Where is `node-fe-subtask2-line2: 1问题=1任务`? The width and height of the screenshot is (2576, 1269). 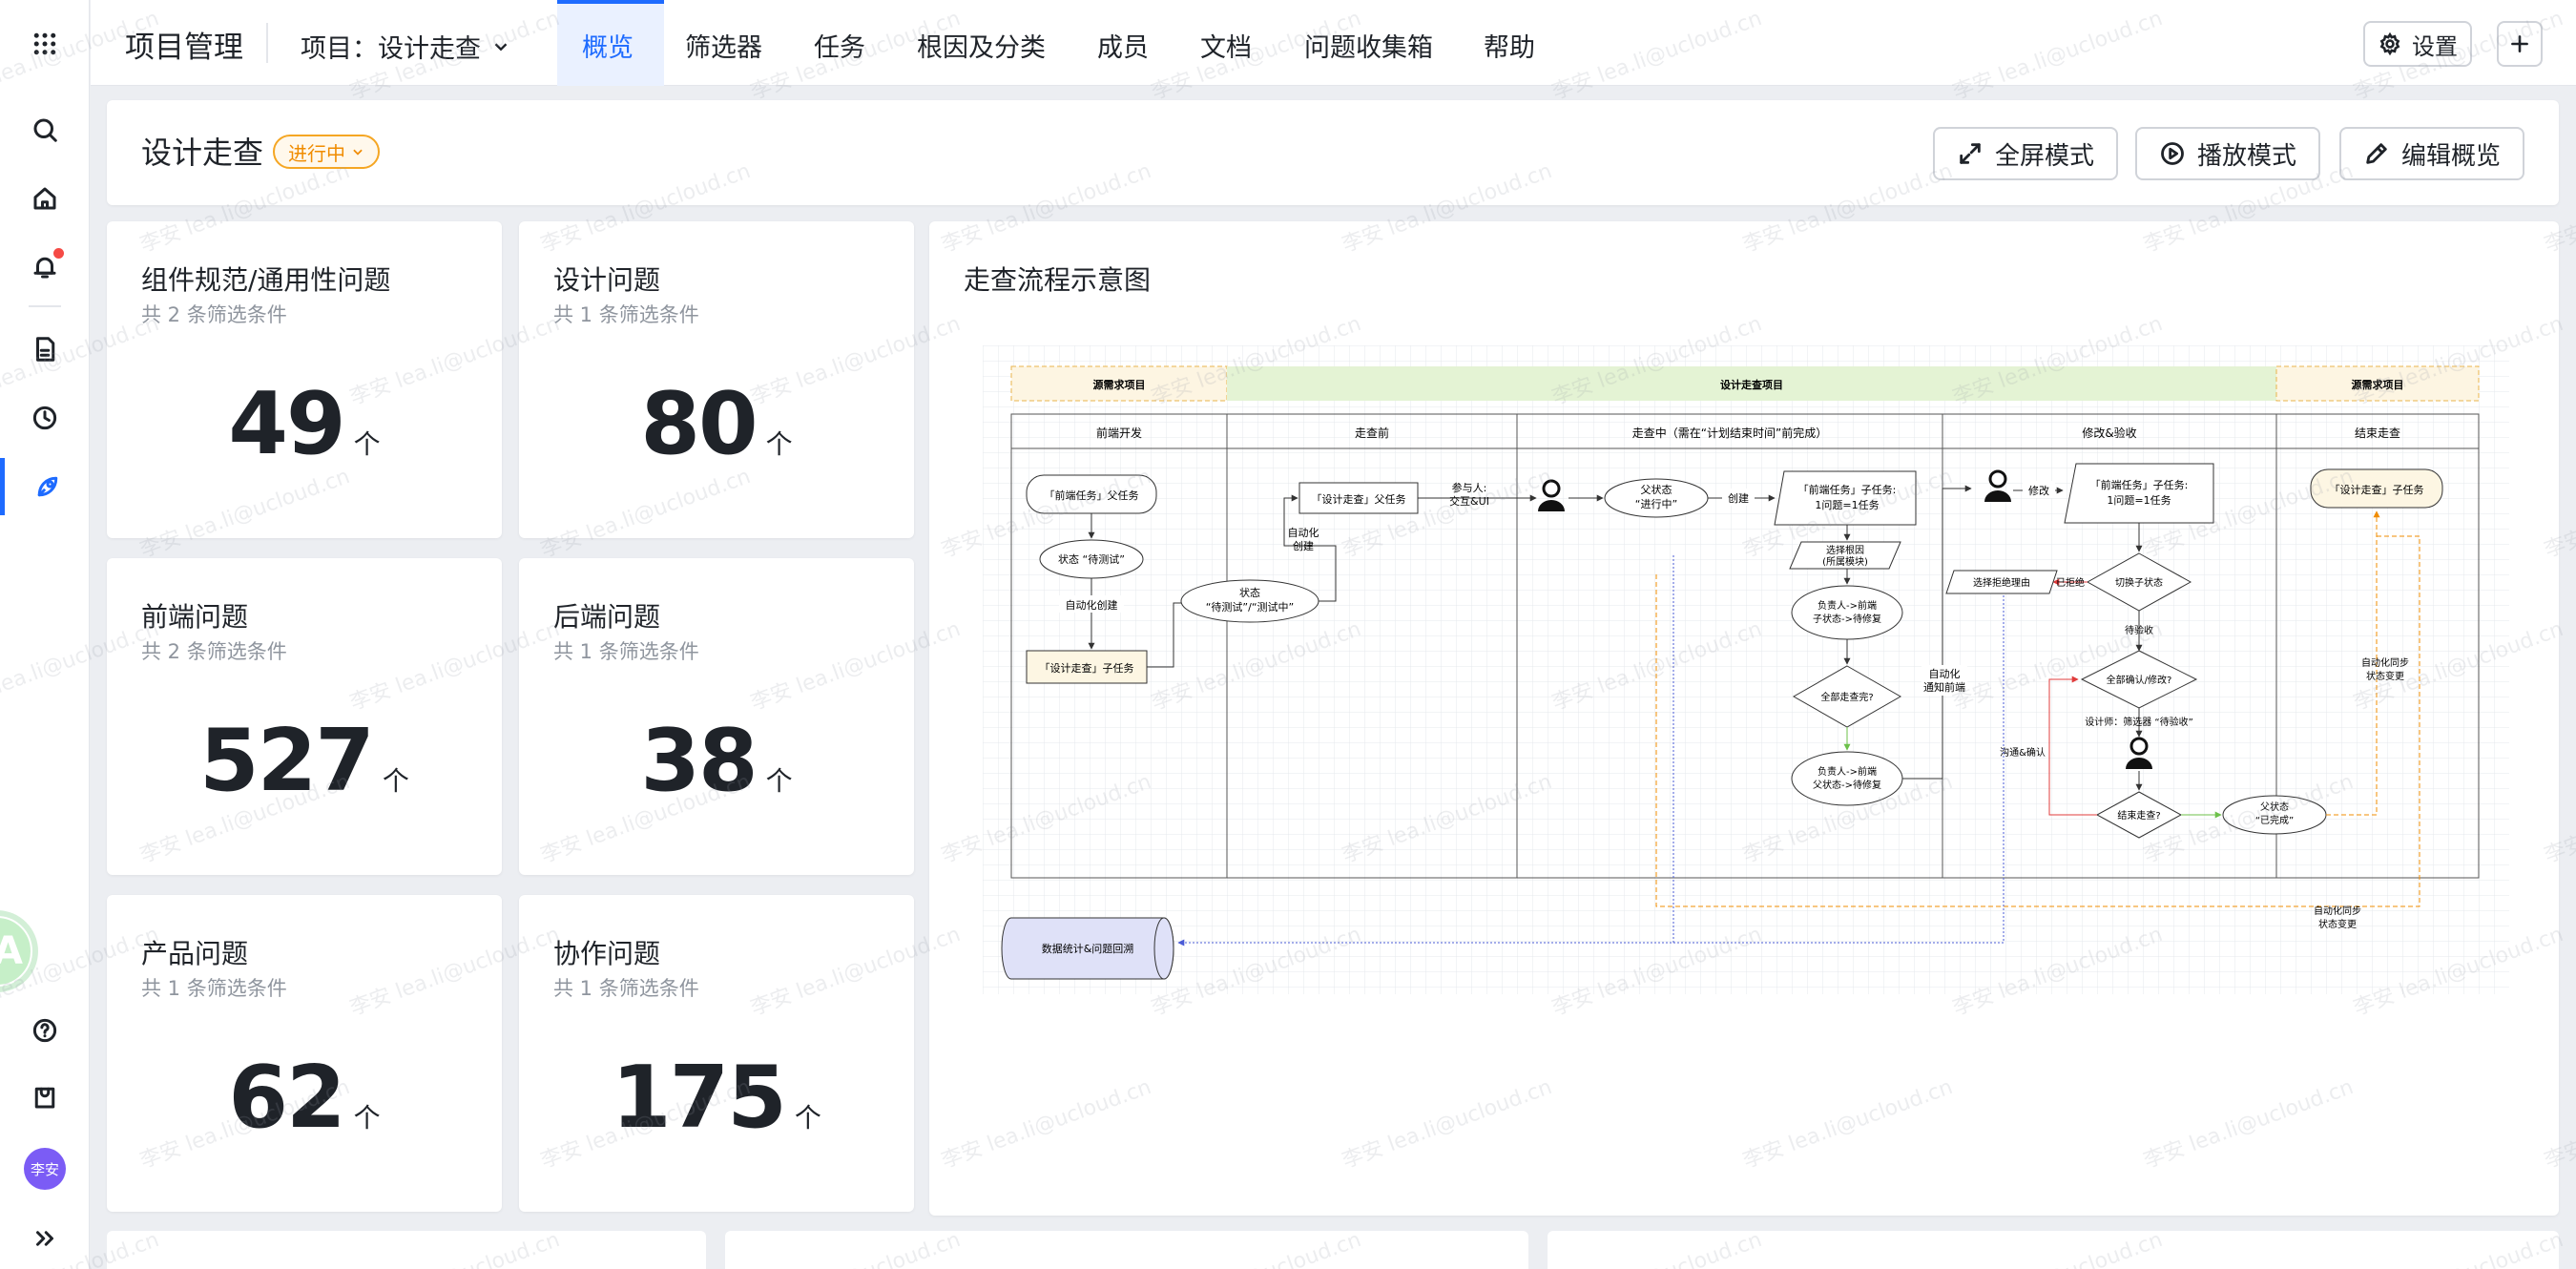
node-fe-subtask2-line2: 1问题=1任务 is located at coordinates (2139, 500).